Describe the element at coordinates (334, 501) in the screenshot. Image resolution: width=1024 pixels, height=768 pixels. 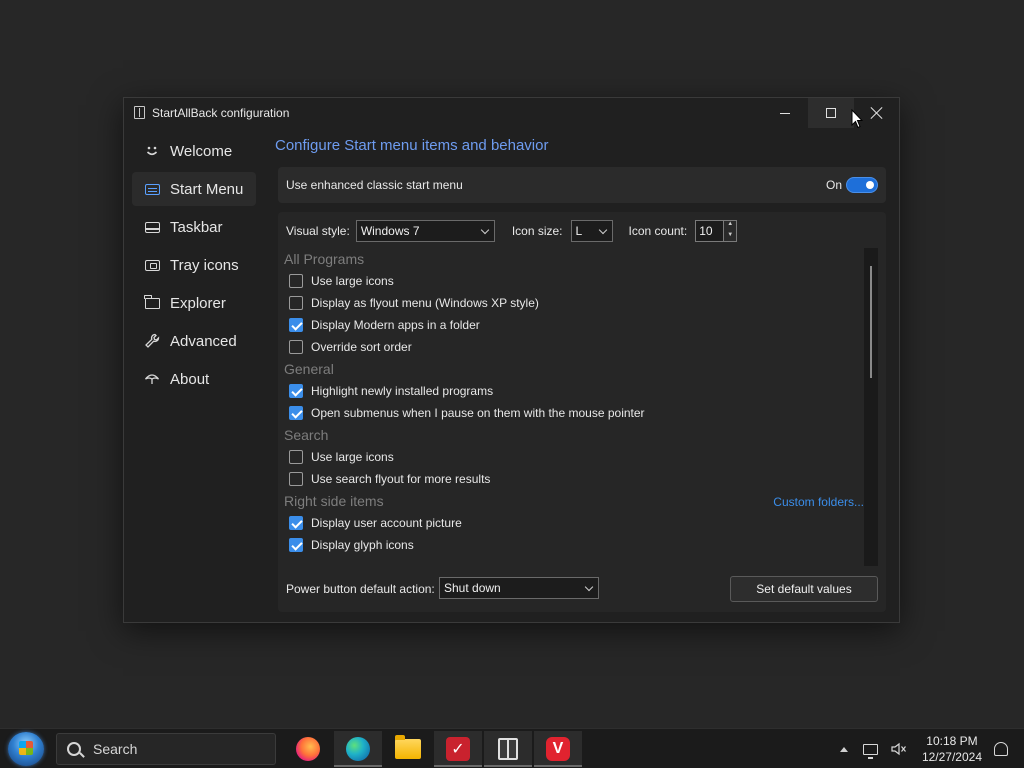
I see `section-title: Right side items` at that location.